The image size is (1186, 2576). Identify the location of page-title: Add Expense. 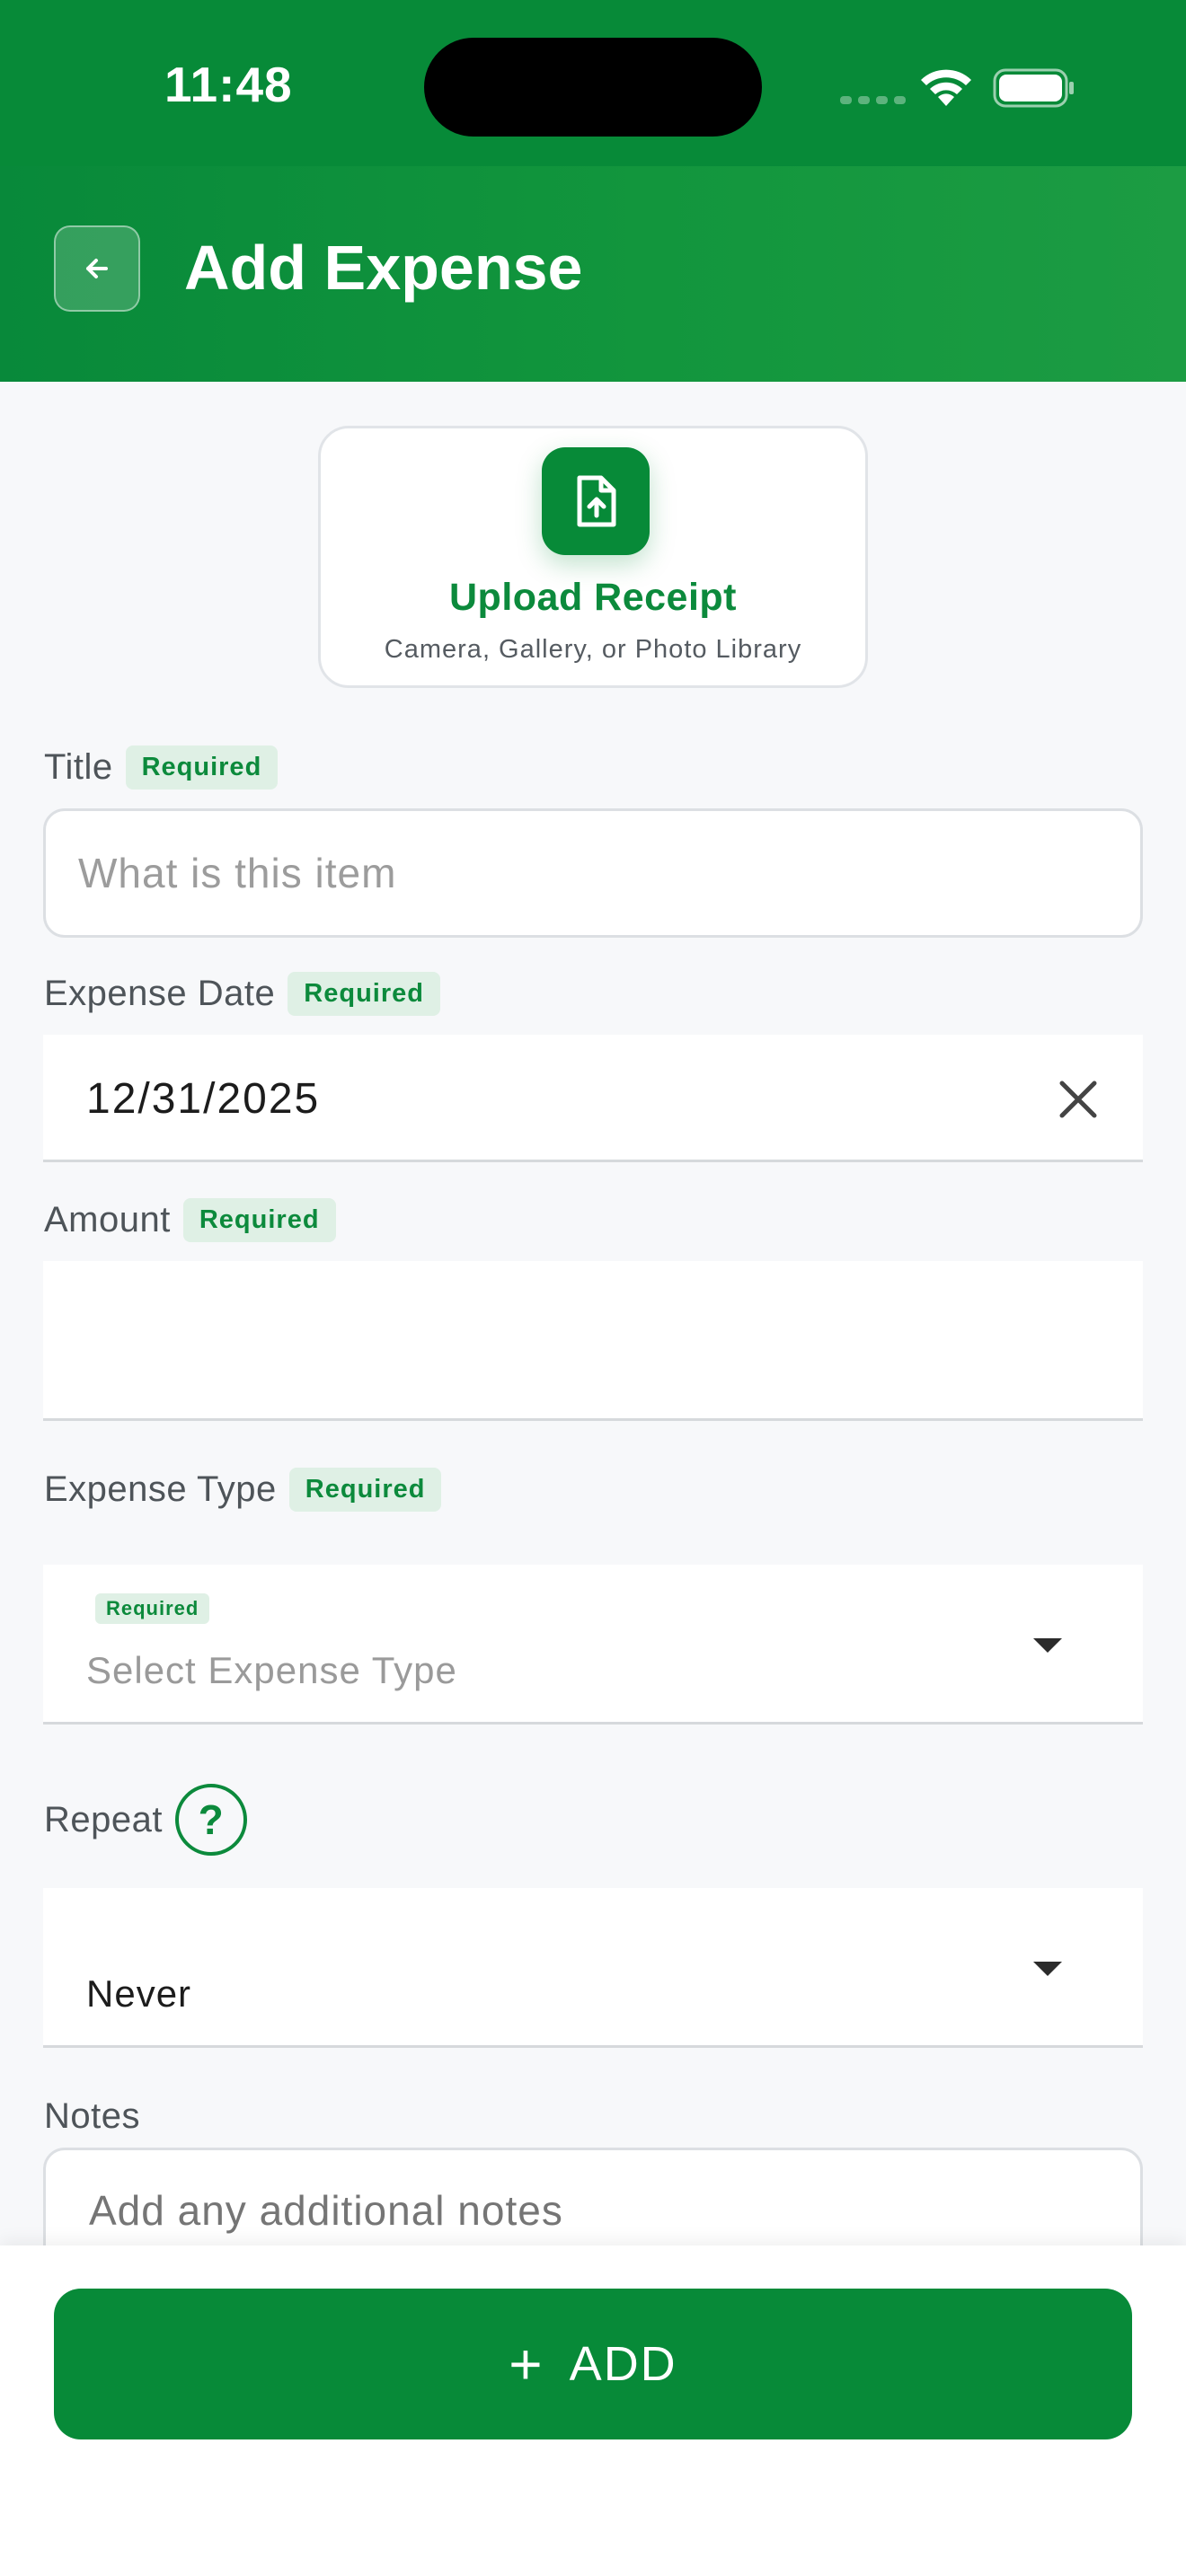
(383, 268).